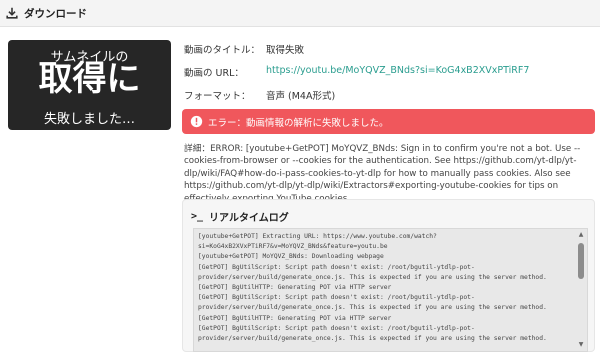 Image resolution: width=600 pixels, height=352 pixels. I want to click on log-header: >_ リアルタイムログ, so click(240, 216).